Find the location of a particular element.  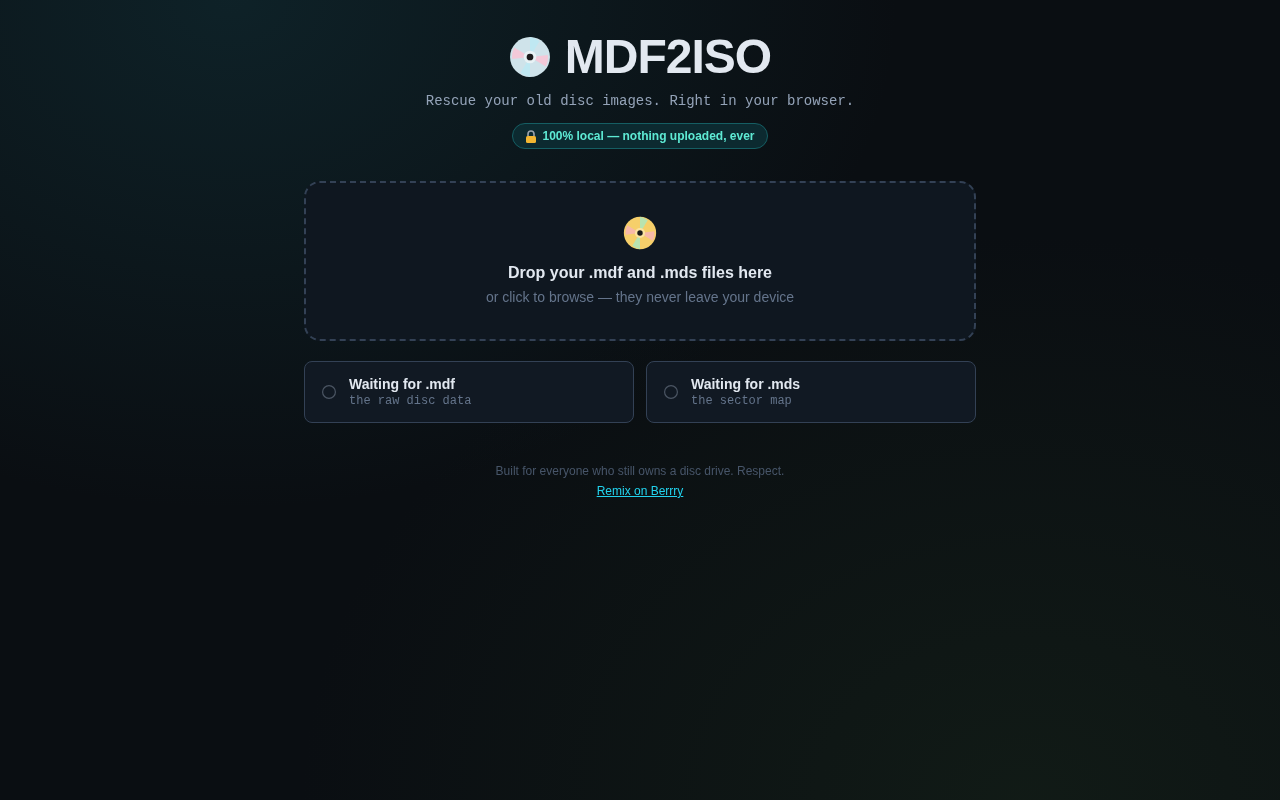

lock-icon is located at coordinates (531, 136).